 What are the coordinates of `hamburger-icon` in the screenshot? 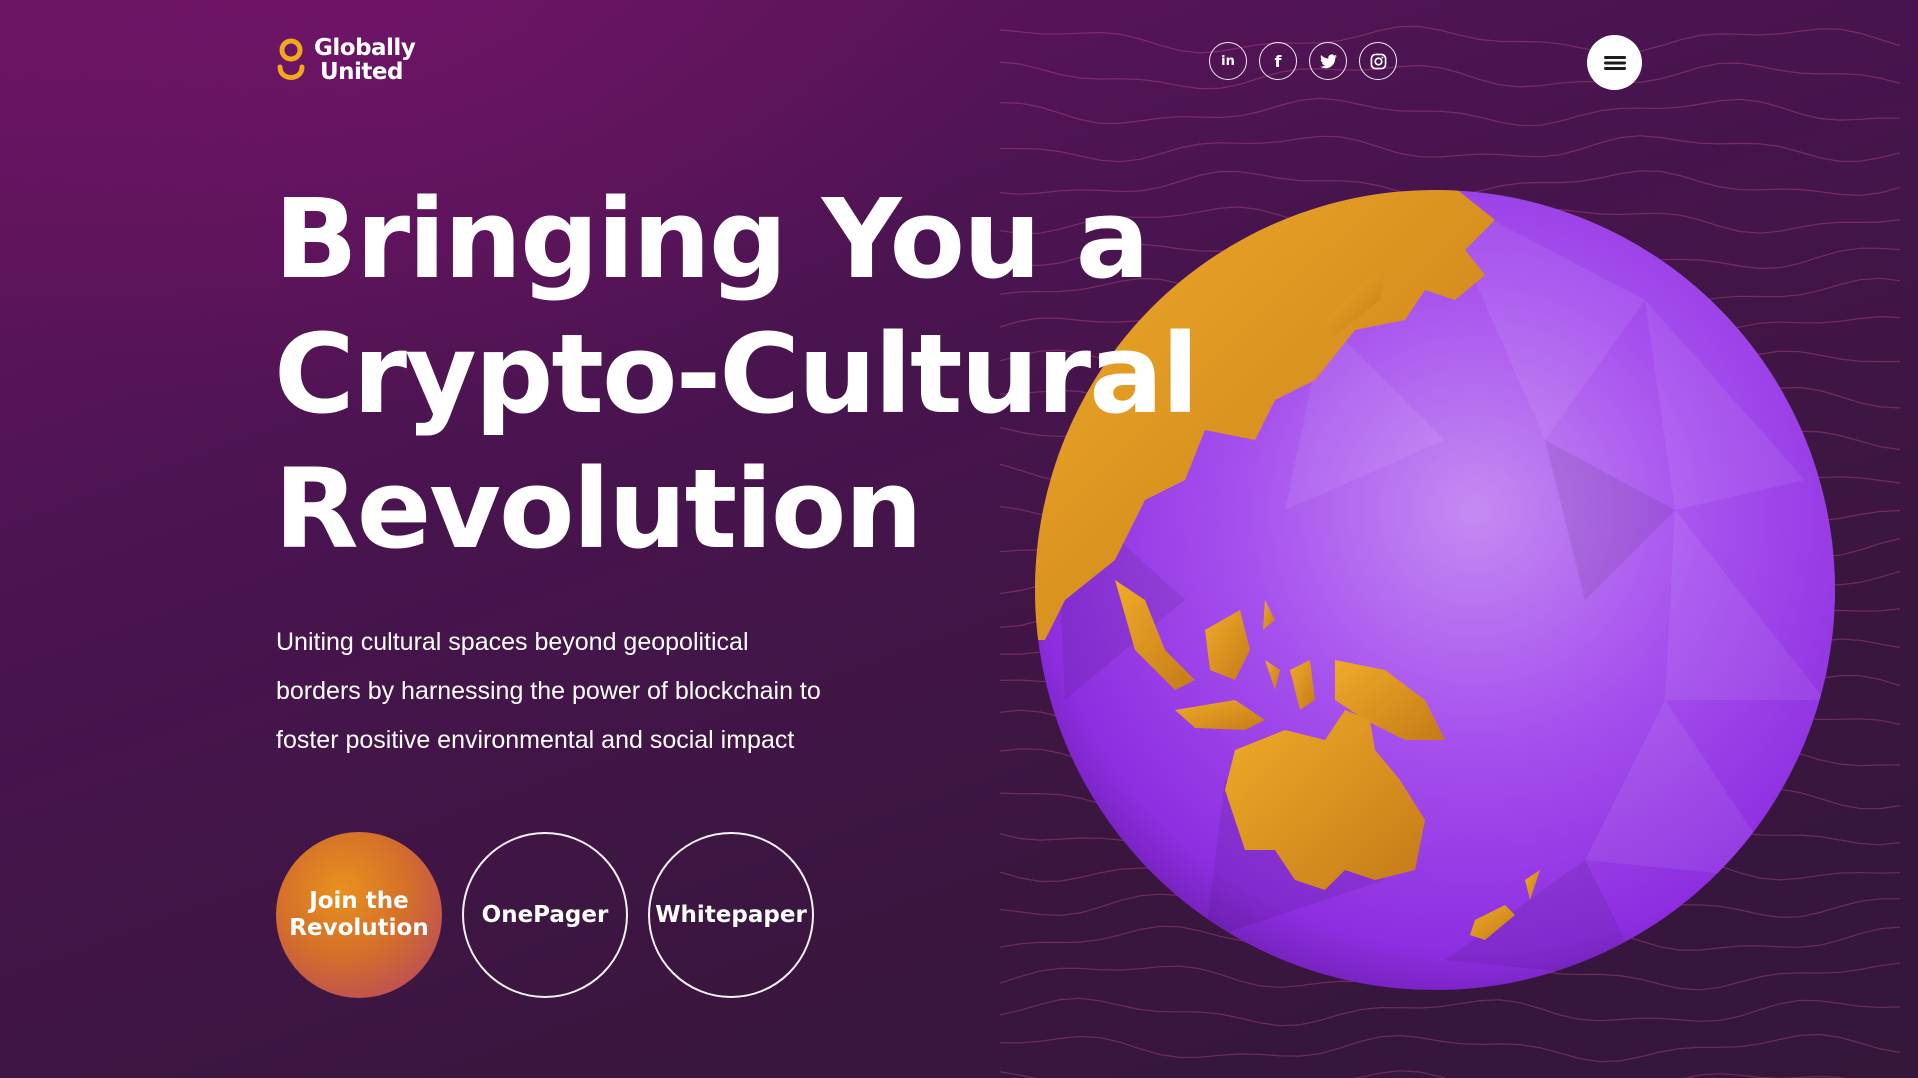 It's located at (1614, 62).